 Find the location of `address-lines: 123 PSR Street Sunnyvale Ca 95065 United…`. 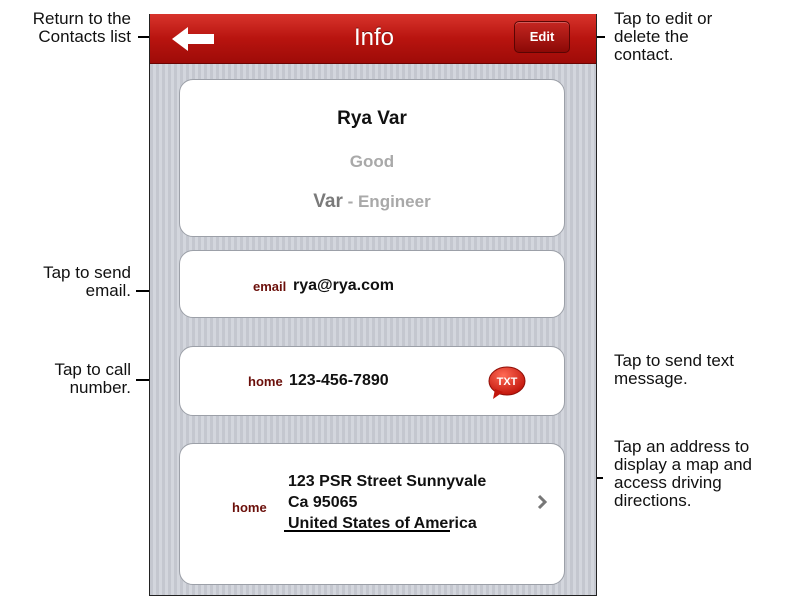

address-lines: 123 PSR Street Sunnyvale Ca 95065 United… is located at coordinates (387, 502).